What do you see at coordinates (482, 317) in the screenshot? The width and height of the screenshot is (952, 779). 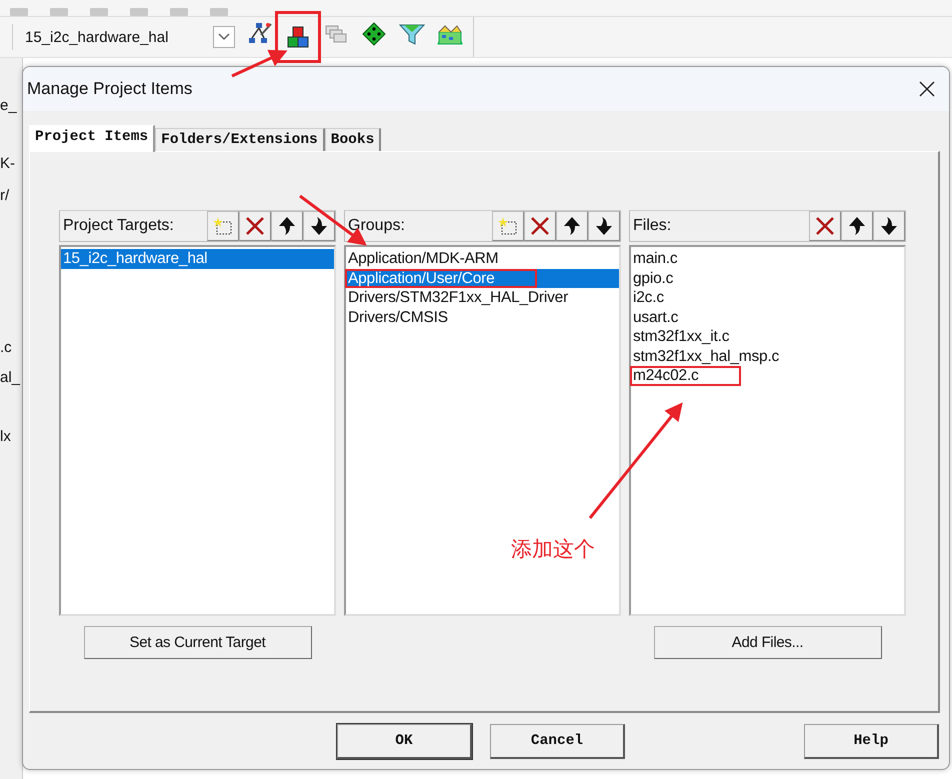 I see `list-item: Drivers/CMSIS` at bounding box center [482, 317].